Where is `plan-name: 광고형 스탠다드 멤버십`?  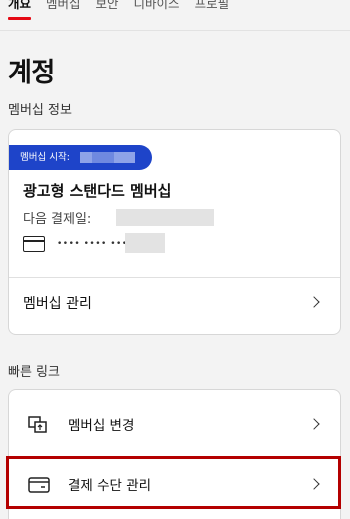
plan-name: 광고형 스탠다드 멤버십 is located at coordinates (97, 191).